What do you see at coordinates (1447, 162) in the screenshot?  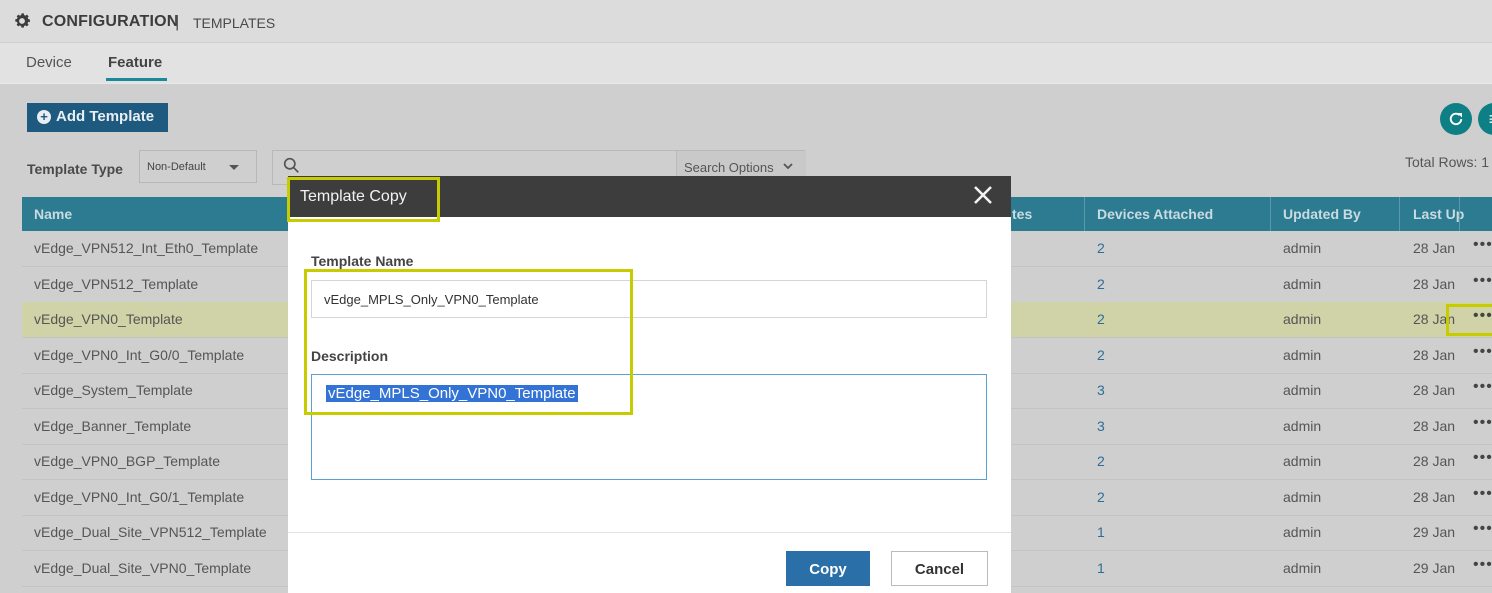 I see `total-rows: Total Rows: 1` at bounding box center [1447, 162].